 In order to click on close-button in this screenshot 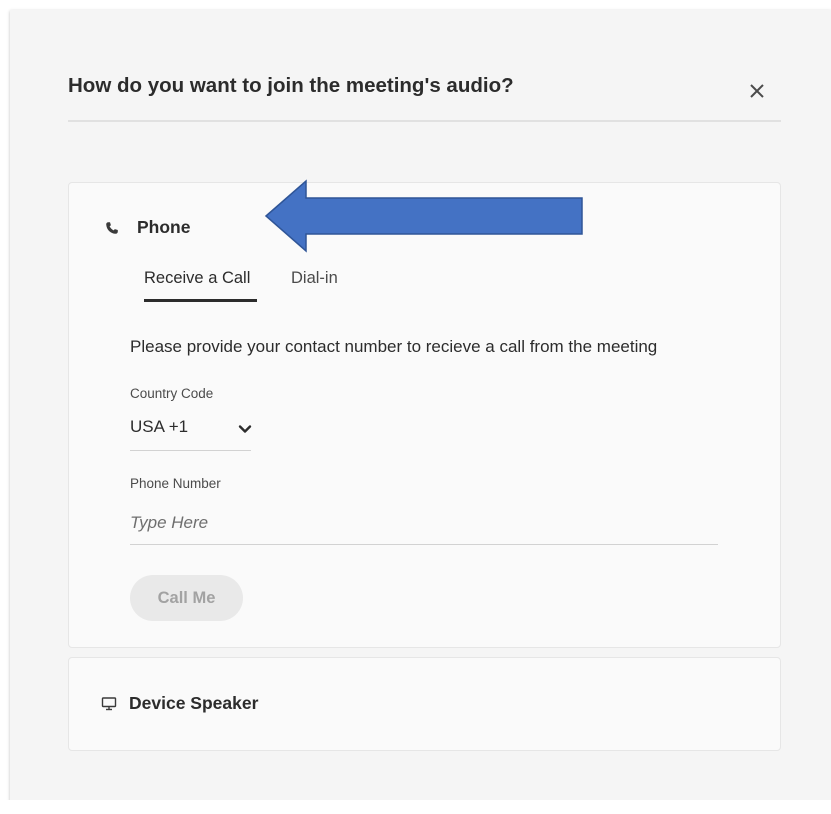, I will do `click(757, 91)`.